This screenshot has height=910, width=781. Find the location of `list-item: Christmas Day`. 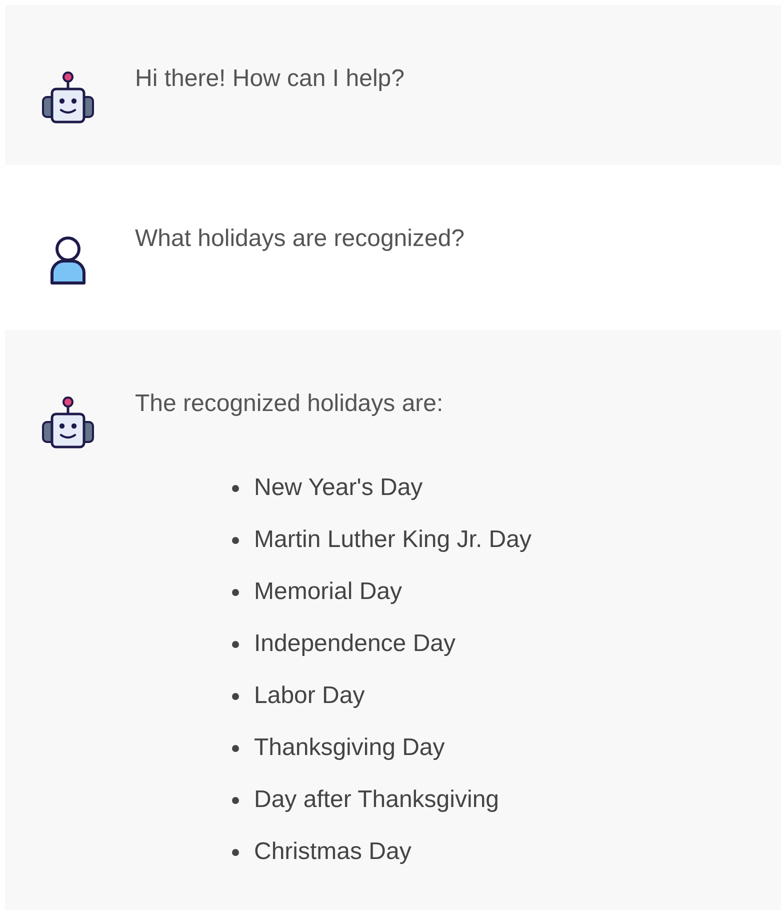

list-item: Christmas Day is located at coordinates (333, 852).